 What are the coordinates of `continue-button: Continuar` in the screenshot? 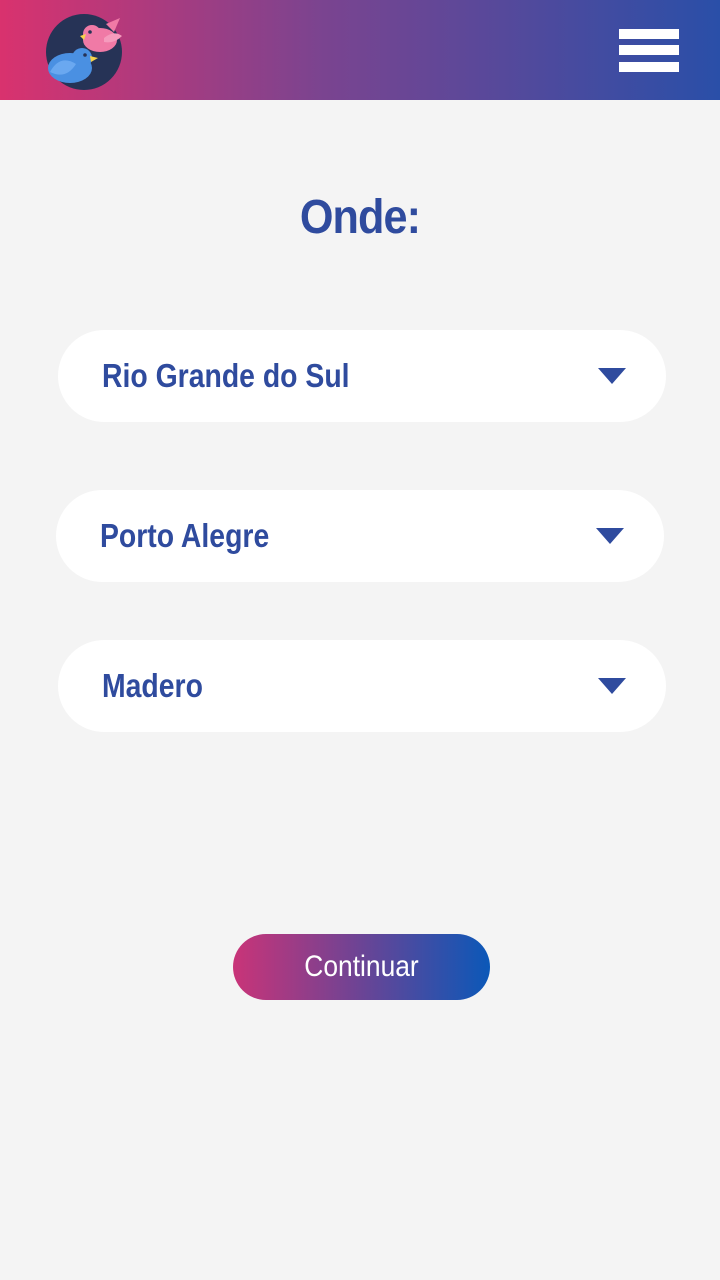 It's located at (361, 967).